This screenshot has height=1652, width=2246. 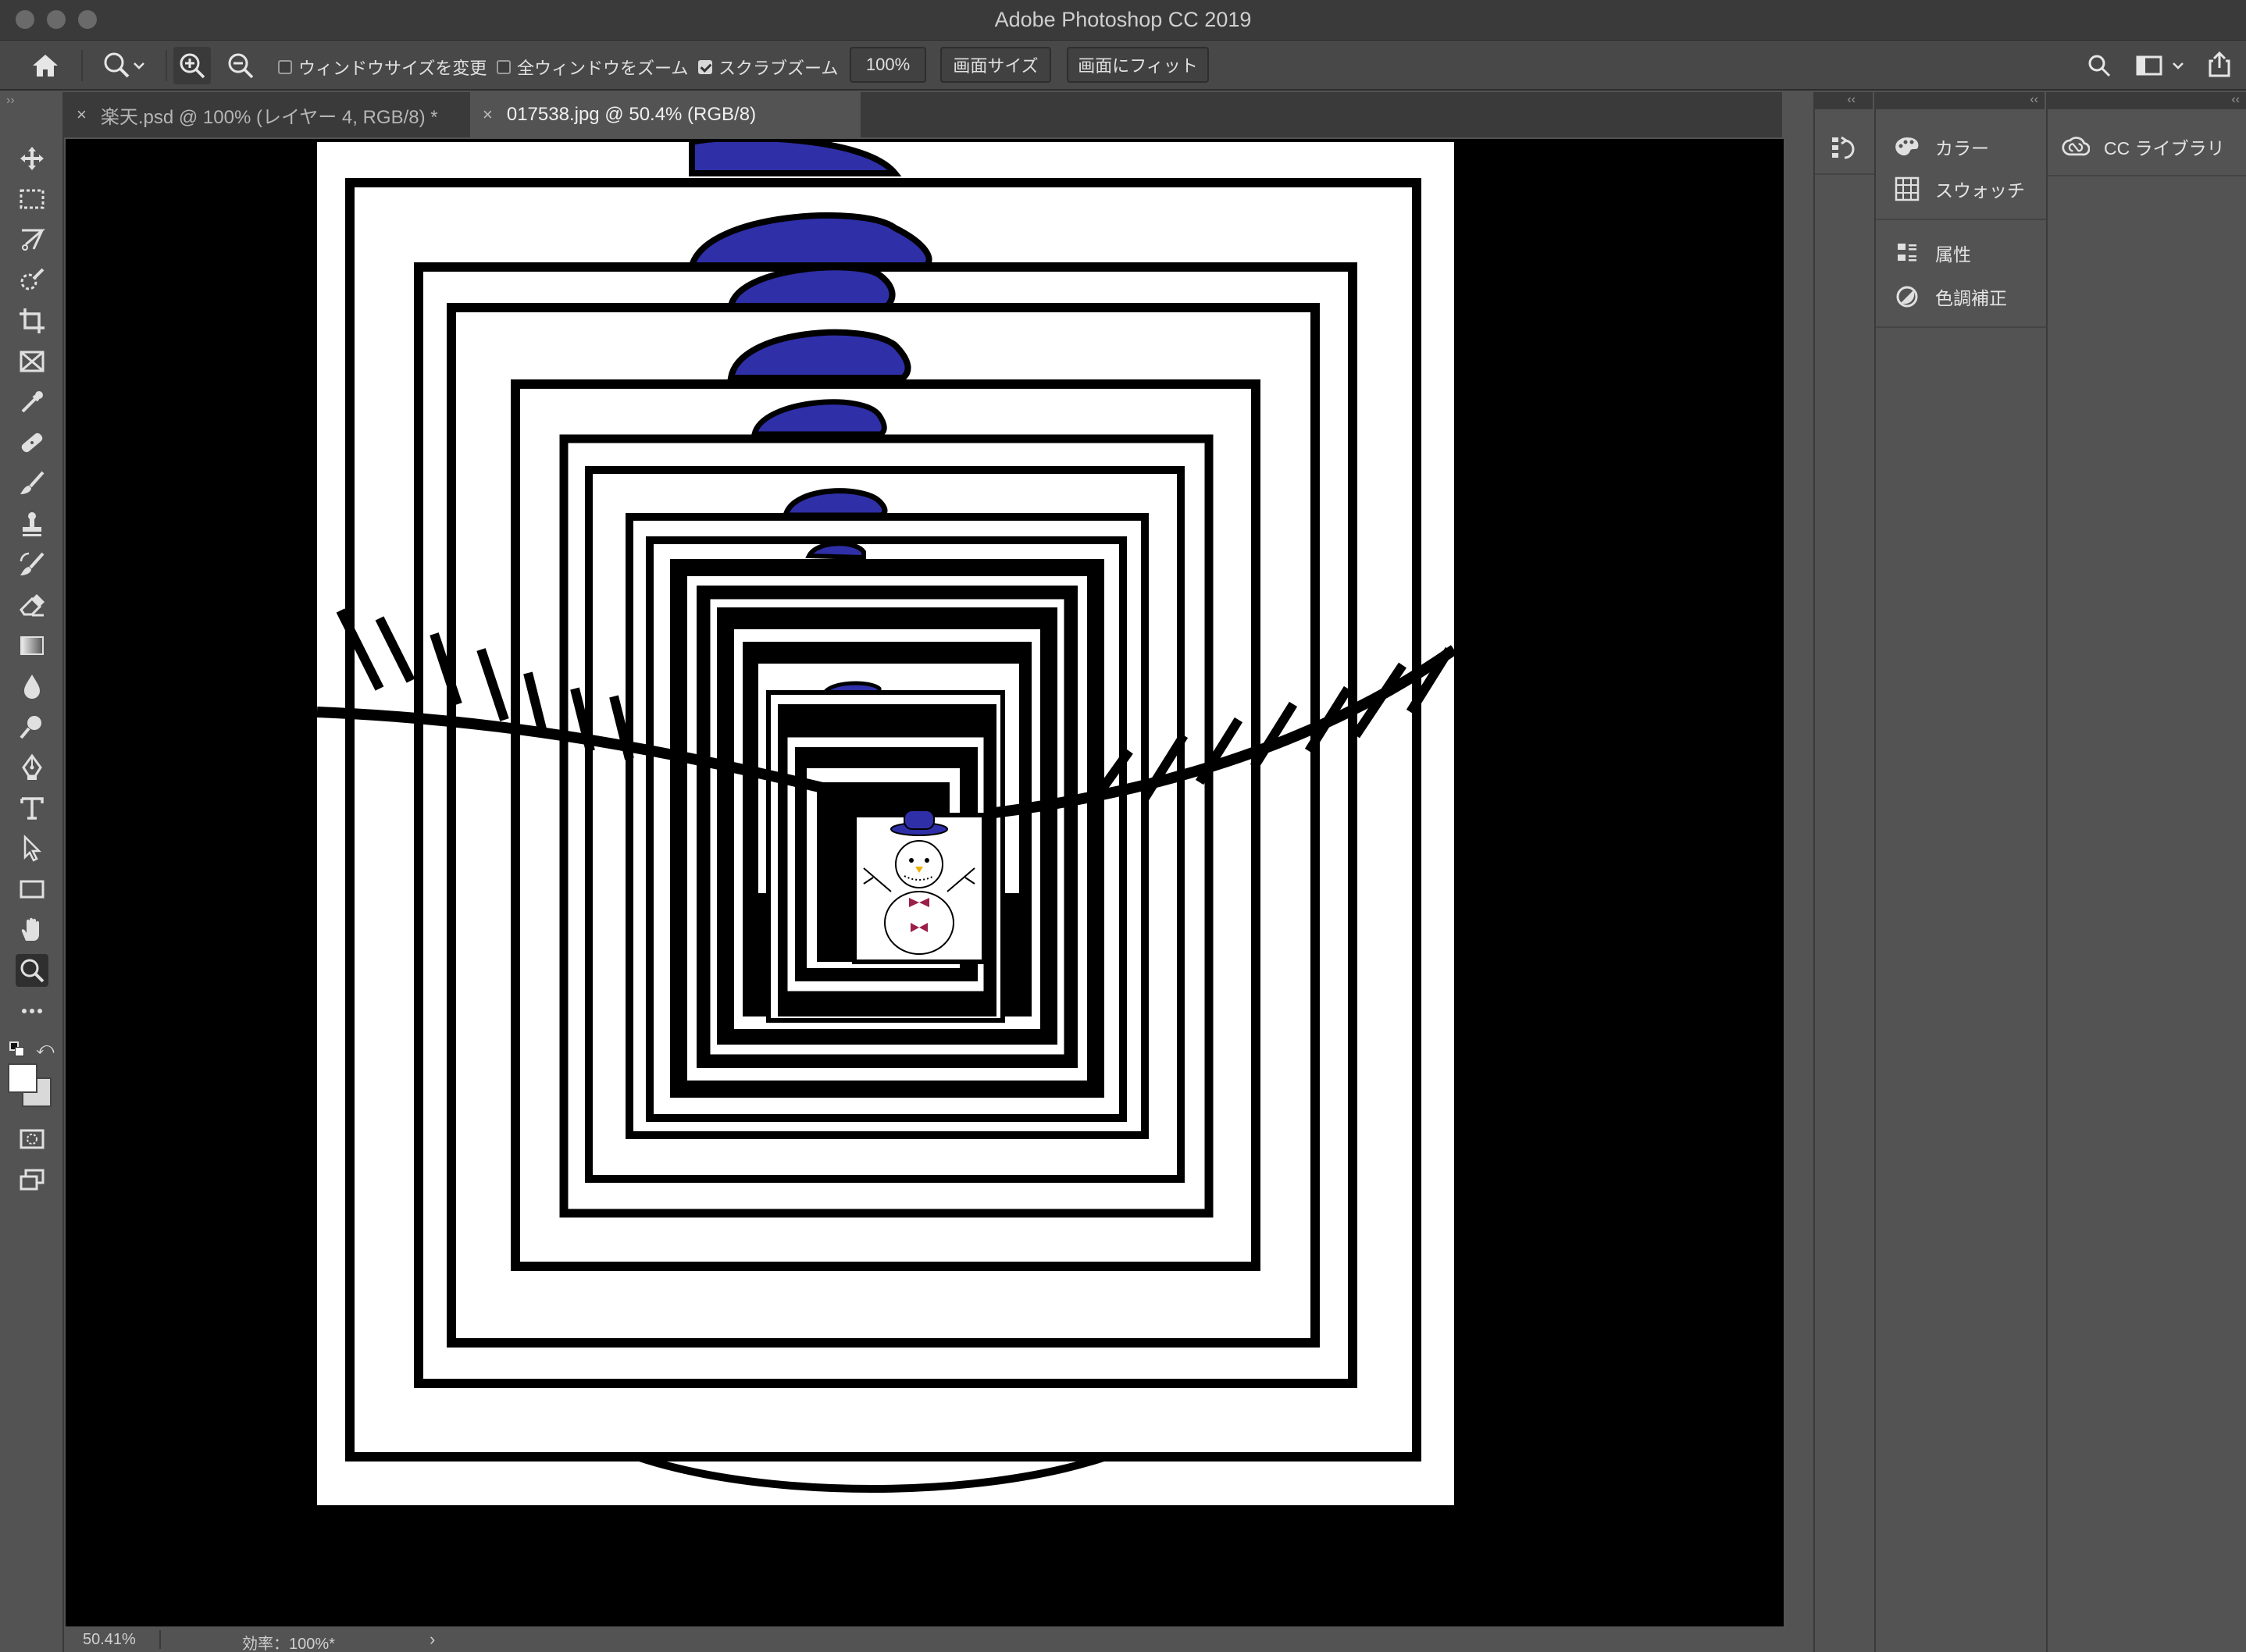 I want to click on history-brush-tool, so click(x=32, y=564).